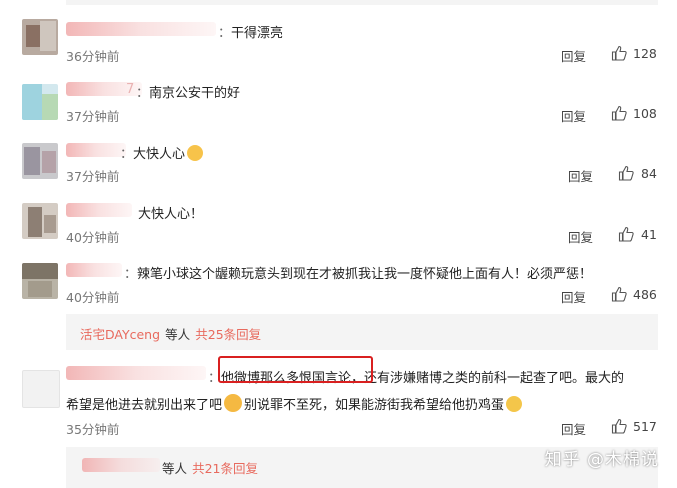  I want to click on comment-text: ：南京公安干的好, so click(188, 93).